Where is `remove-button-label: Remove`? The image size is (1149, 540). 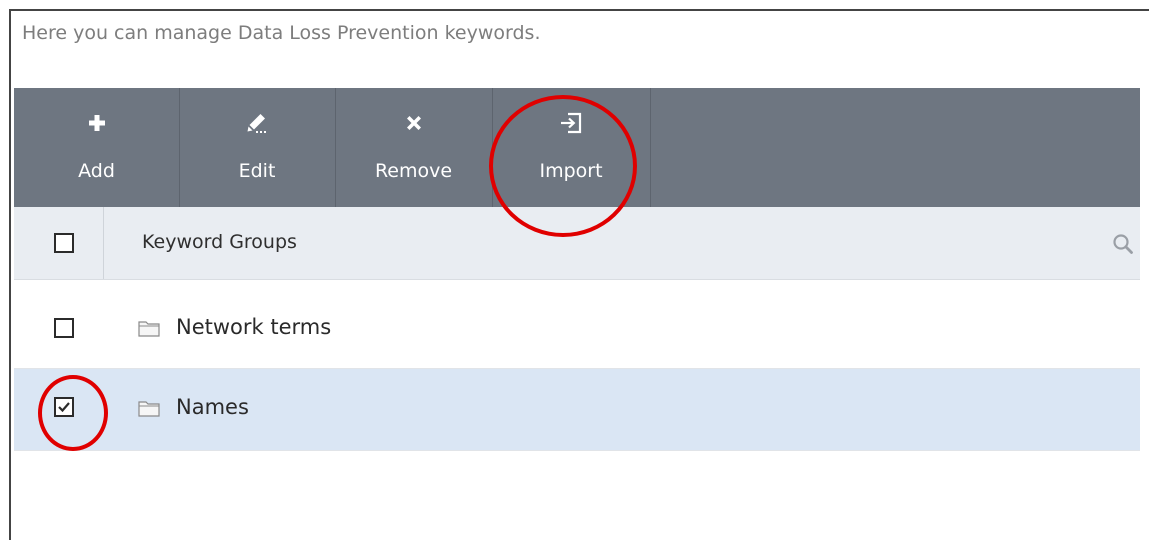 remove-button-label: Remove is located at coordinates (413, 171).